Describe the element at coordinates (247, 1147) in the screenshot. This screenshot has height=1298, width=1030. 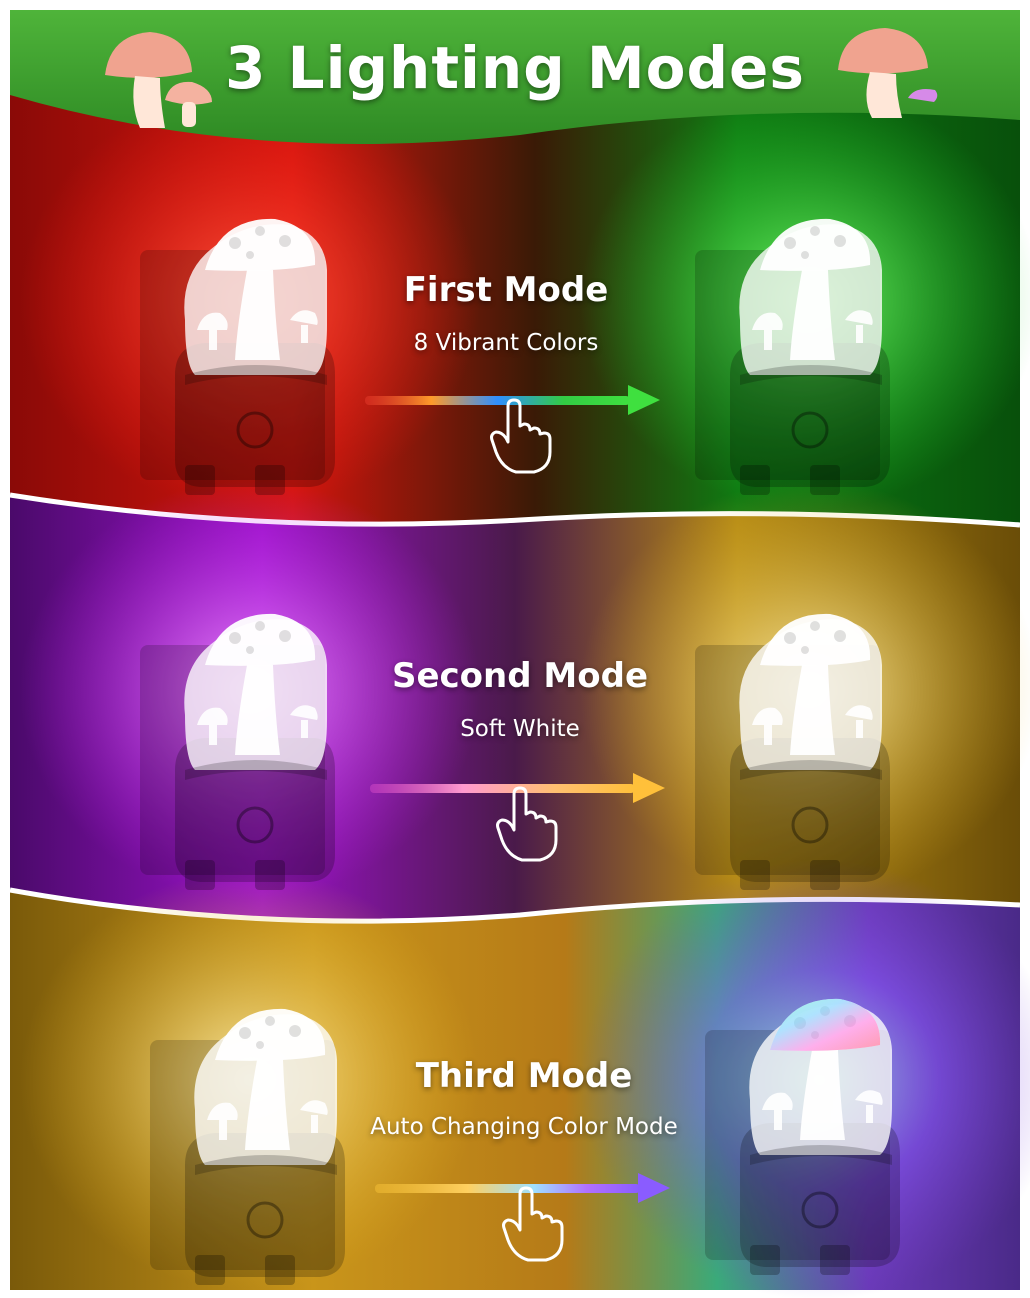
I see `night-light-warm-yellow` at that location.